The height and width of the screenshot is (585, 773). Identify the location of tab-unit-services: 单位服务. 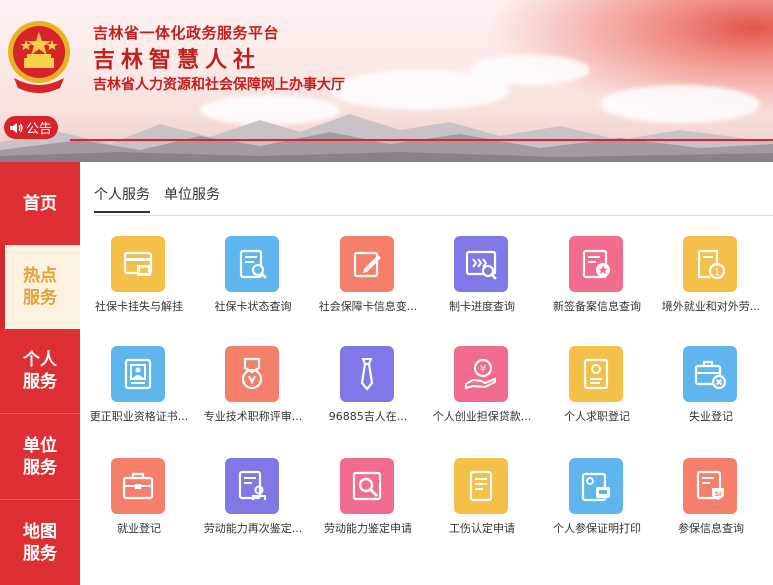
(192, 198).